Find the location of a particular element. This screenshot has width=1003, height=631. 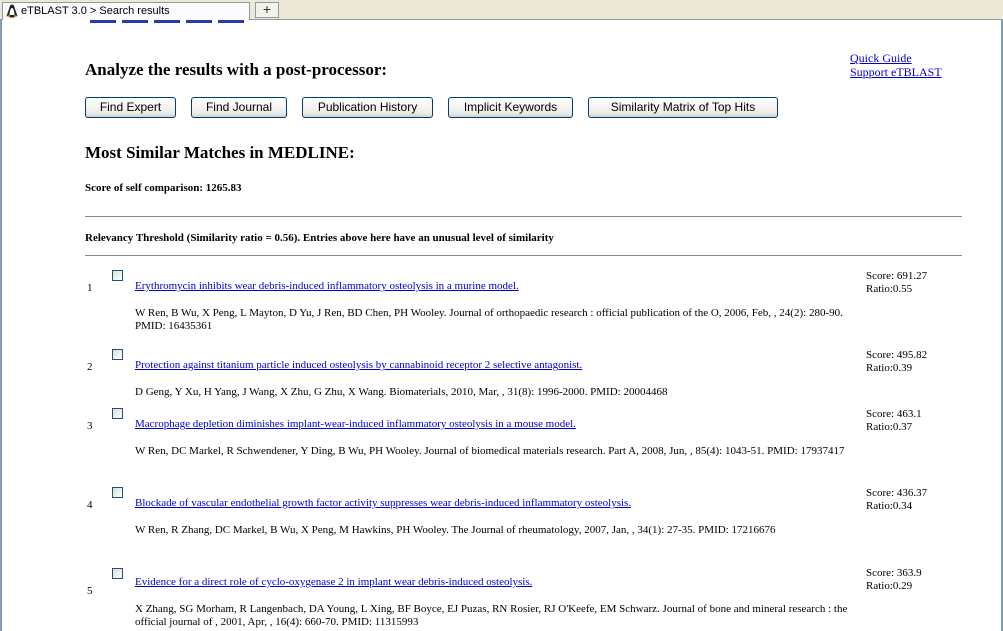

help-links: Quick Guide Support eTBLAST is located at coordinates (896, 65).